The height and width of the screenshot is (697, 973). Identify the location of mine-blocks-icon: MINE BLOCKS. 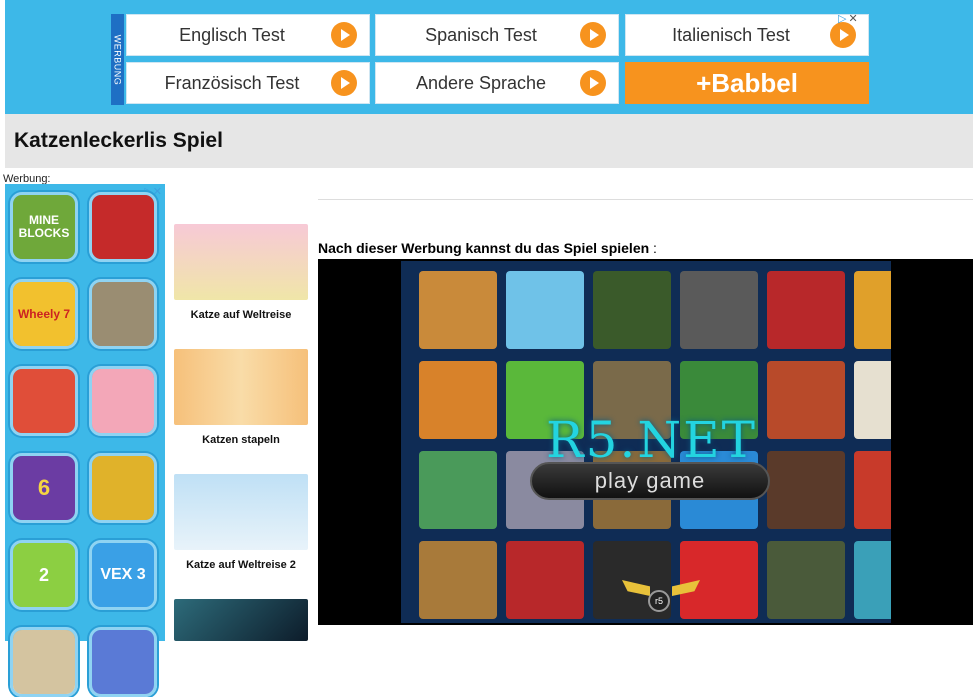
(44, 227).